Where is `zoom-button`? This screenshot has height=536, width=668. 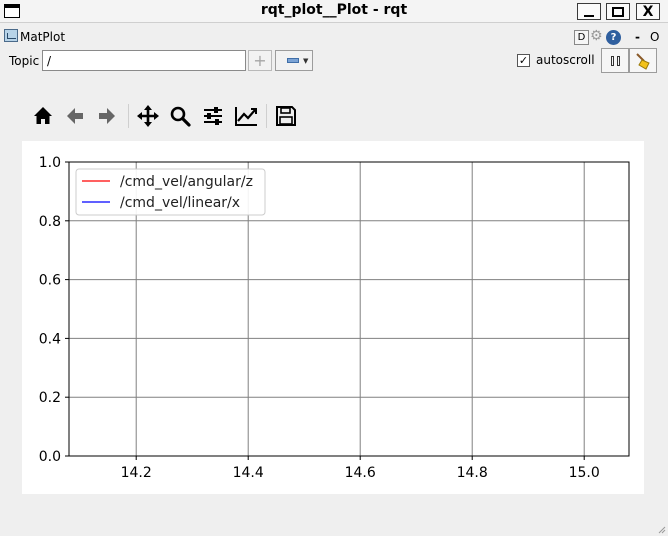 zoom-button is located at coordinates (180, 116).